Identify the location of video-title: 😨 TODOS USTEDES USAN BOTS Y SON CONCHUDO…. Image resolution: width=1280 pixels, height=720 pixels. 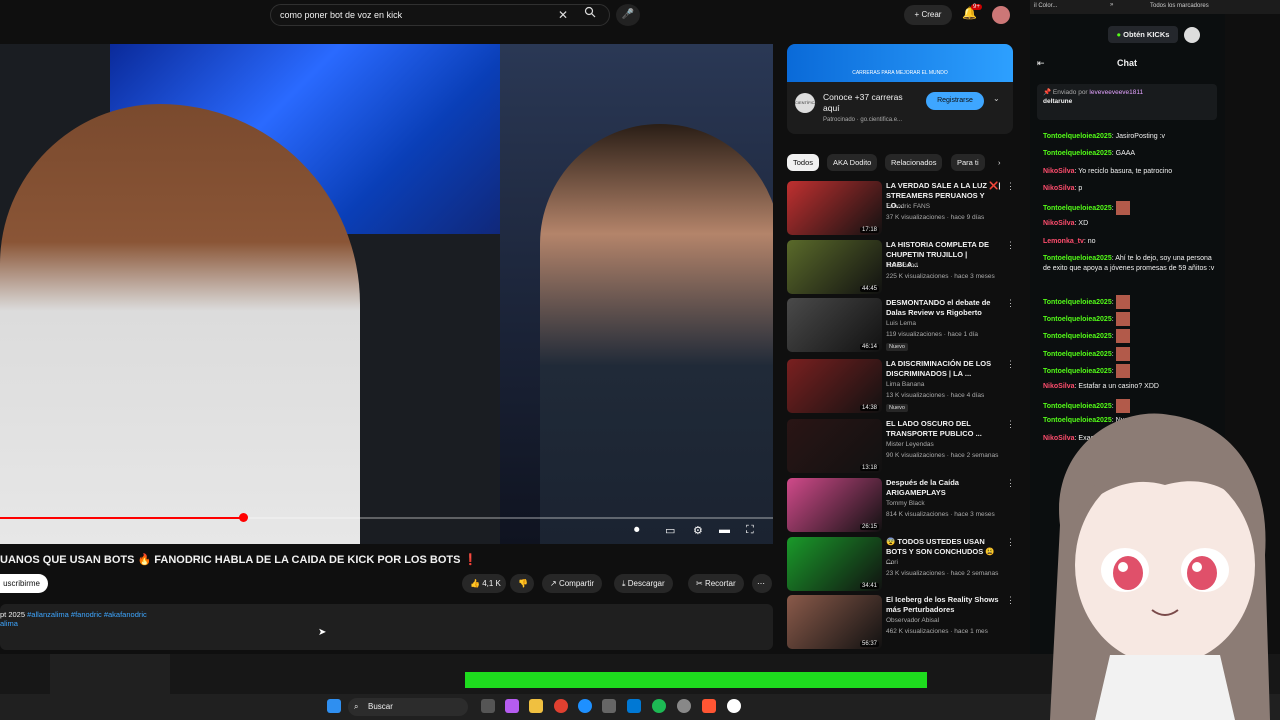
(943, 552).